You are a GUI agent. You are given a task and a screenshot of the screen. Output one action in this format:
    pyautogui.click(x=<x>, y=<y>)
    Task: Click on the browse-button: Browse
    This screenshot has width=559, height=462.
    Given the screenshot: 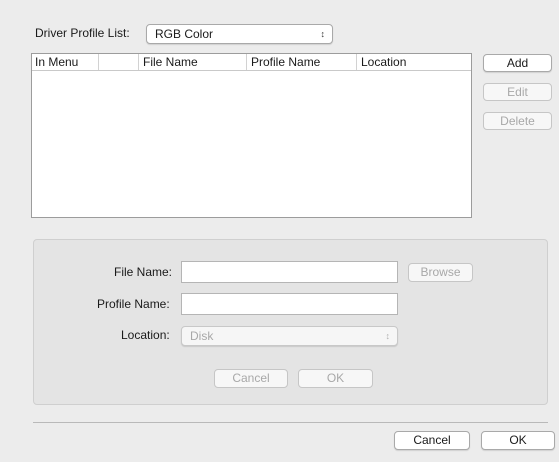 What is the action you would take?
    pyautogui.click(x=440, y=272)
    